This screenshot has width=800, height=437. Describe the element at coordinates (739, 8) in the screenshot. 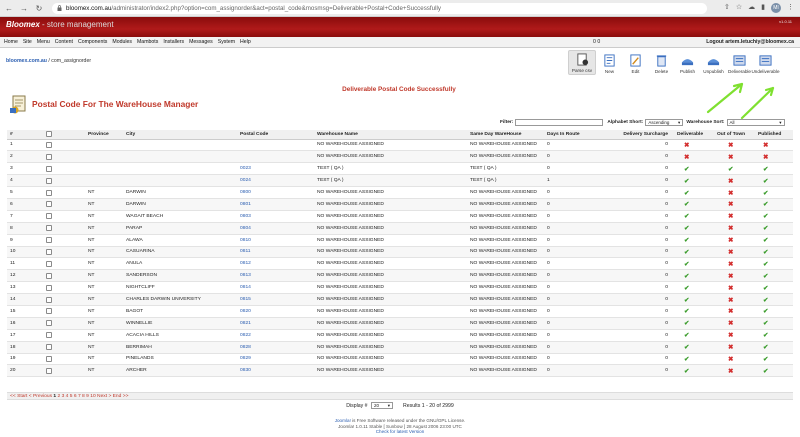

I see `star-icon: ☆` at that location.